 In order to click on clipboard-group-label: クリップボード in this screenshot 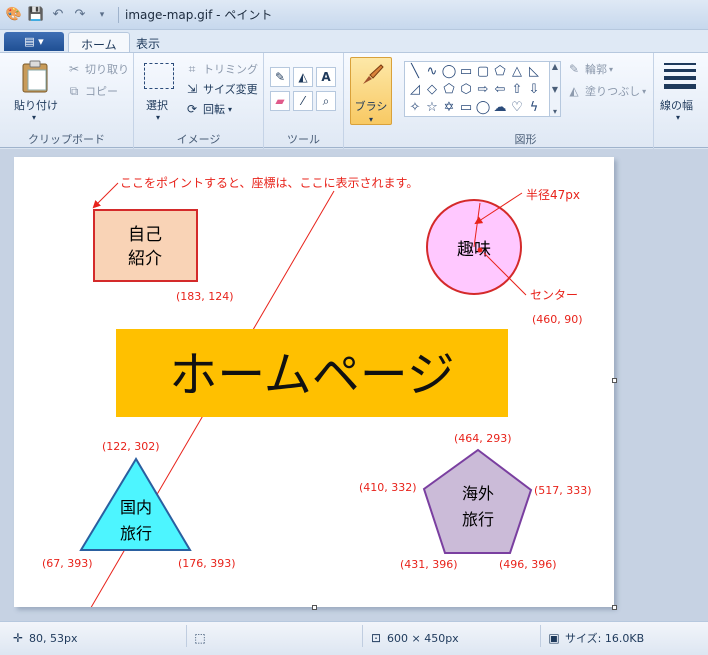, I will do `click(66, 139)`.